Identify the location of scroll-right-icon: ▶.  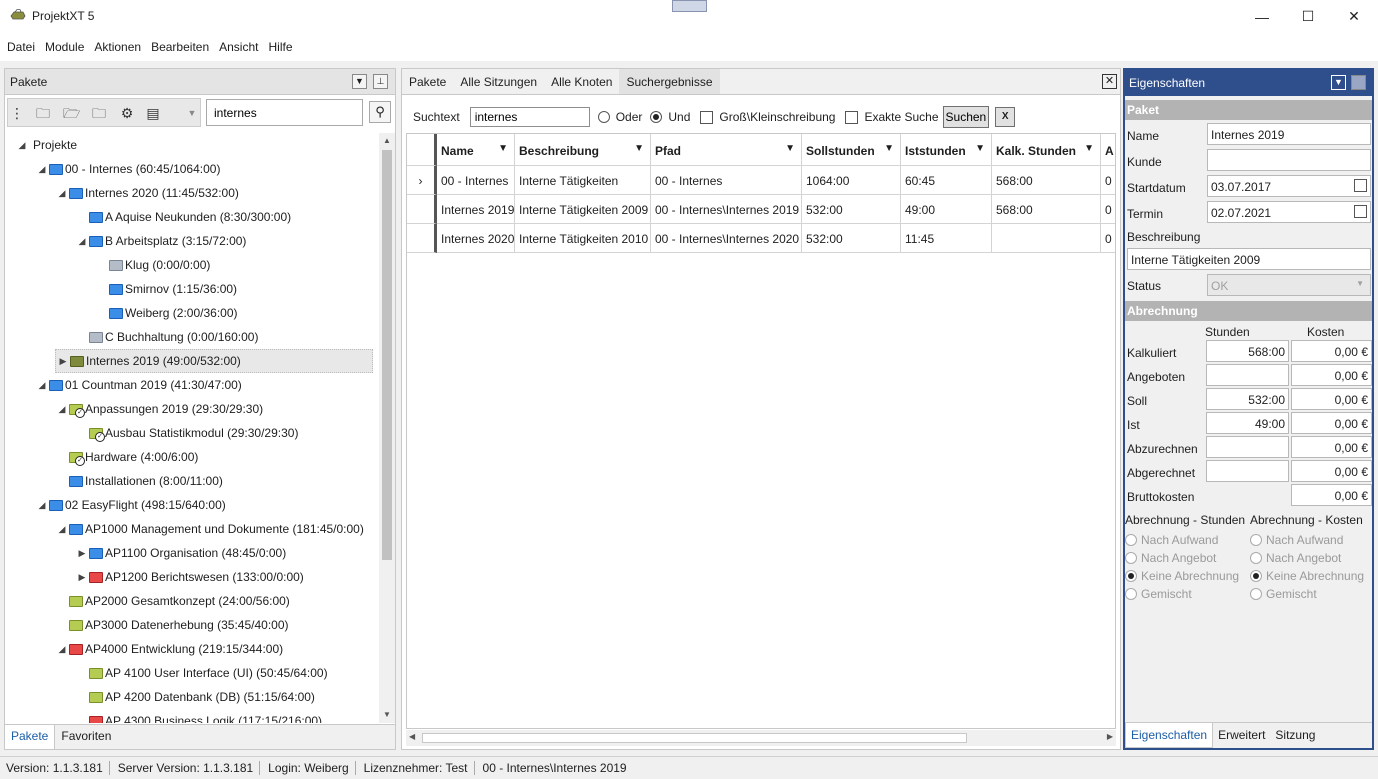
(1110, 736).